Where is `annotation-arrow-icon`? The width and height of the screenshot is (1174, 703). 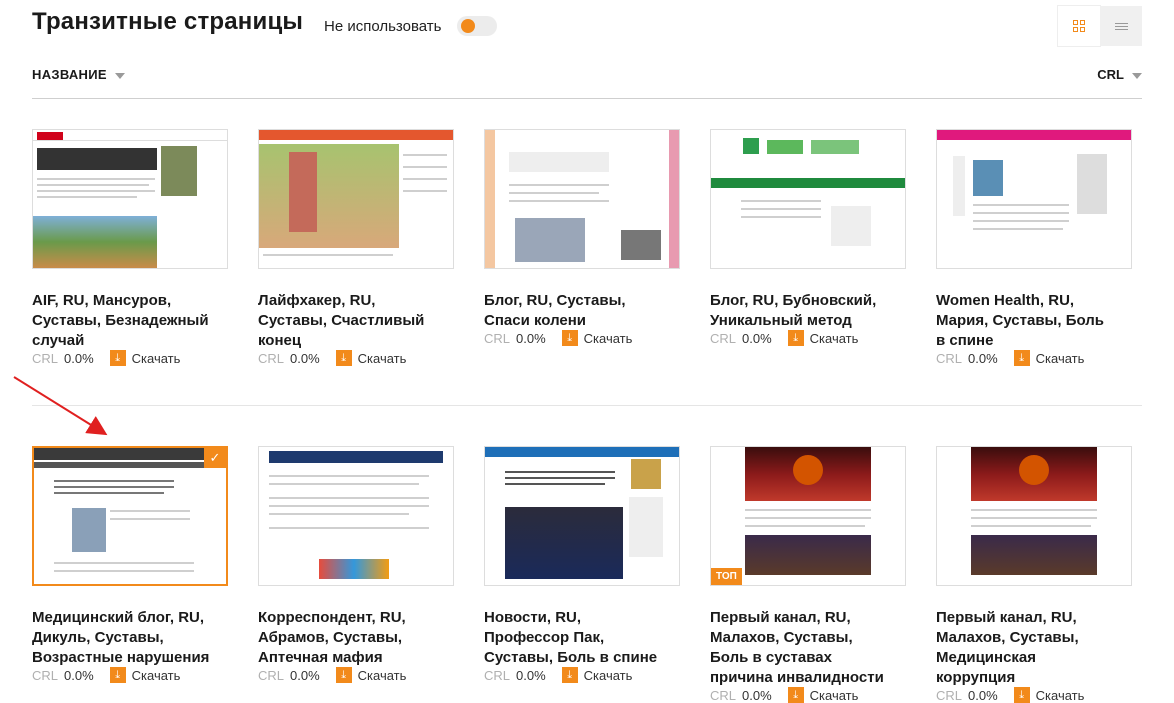 annotation-arrow-icon is located at coordinates (60, 406).